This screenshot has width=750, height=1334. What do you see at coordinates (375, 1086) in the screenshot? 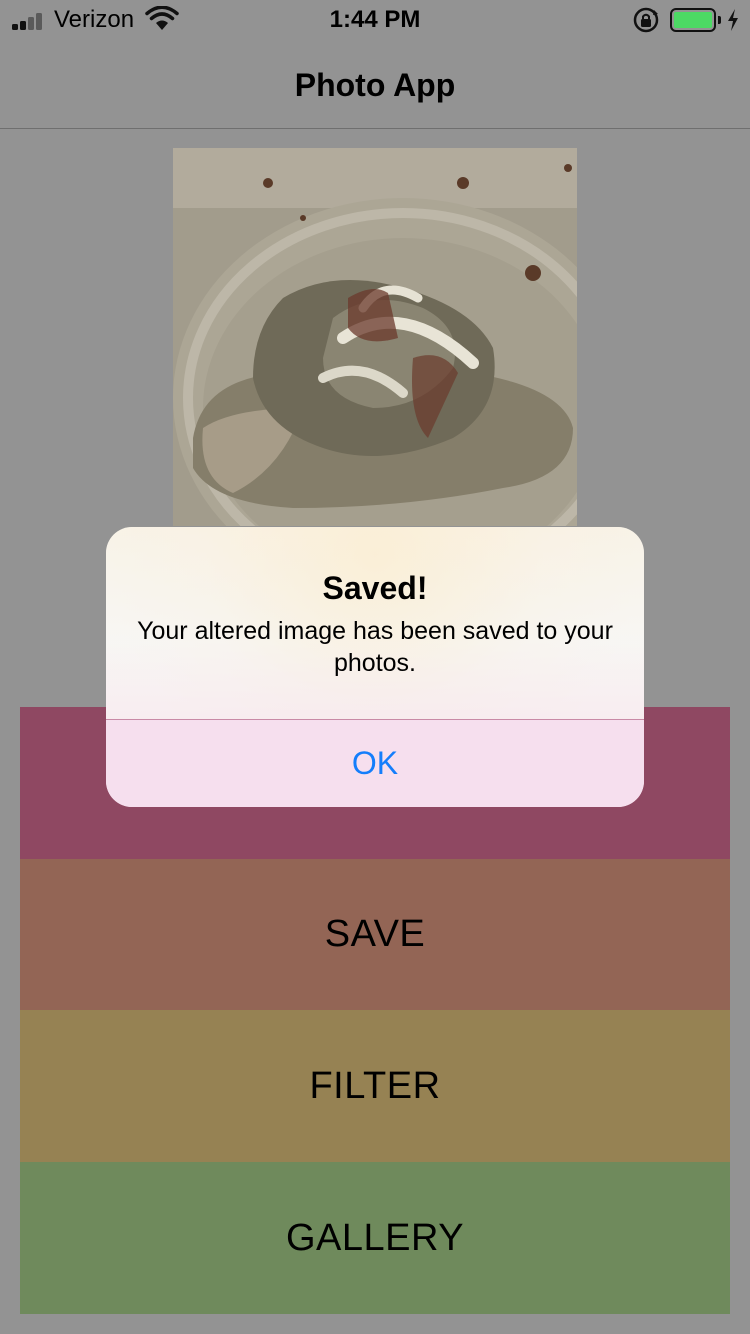
I see `filter-button: FILTER` at bounding box center [375, 1086].